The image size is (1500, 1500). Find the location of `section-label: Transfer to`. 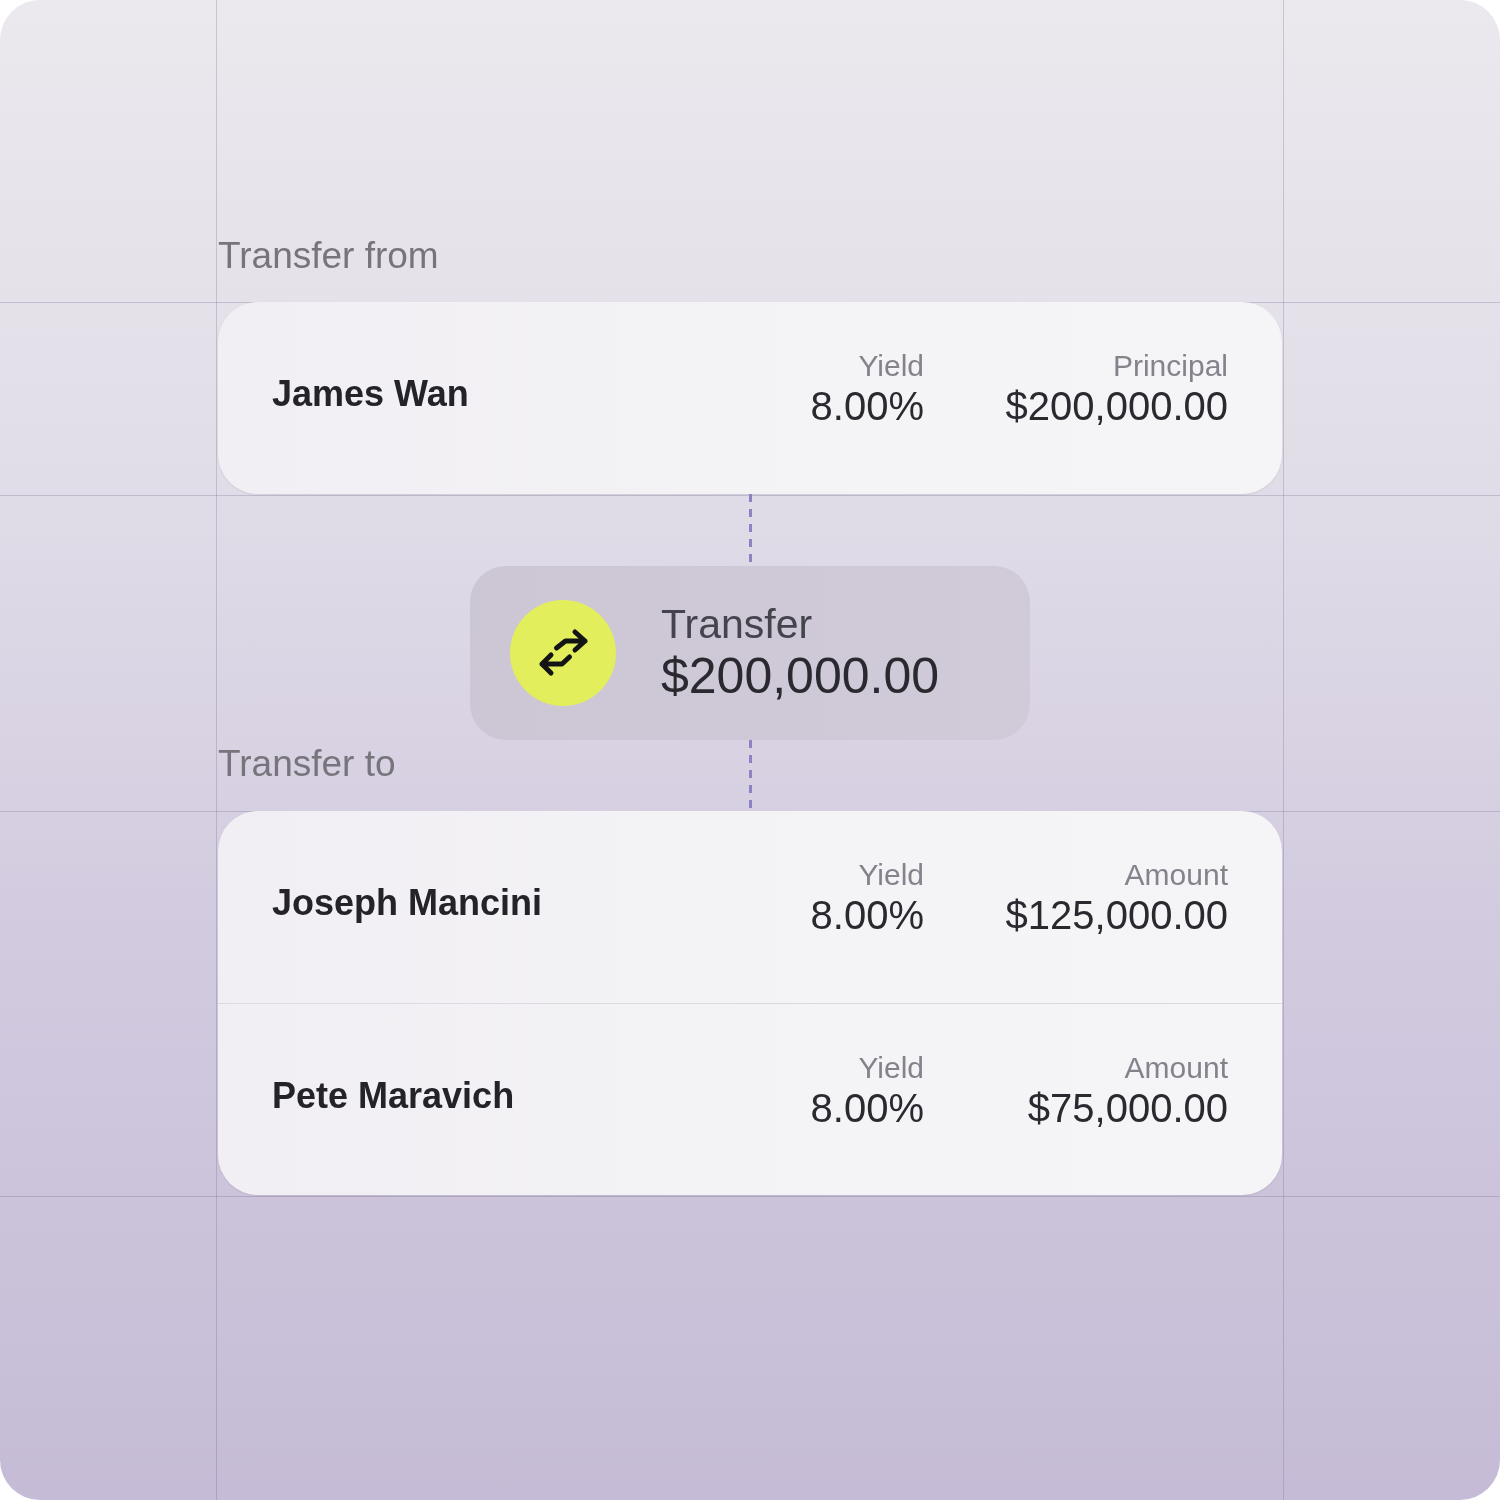

section-label: Transfer to is located at coordinates (307, 764).